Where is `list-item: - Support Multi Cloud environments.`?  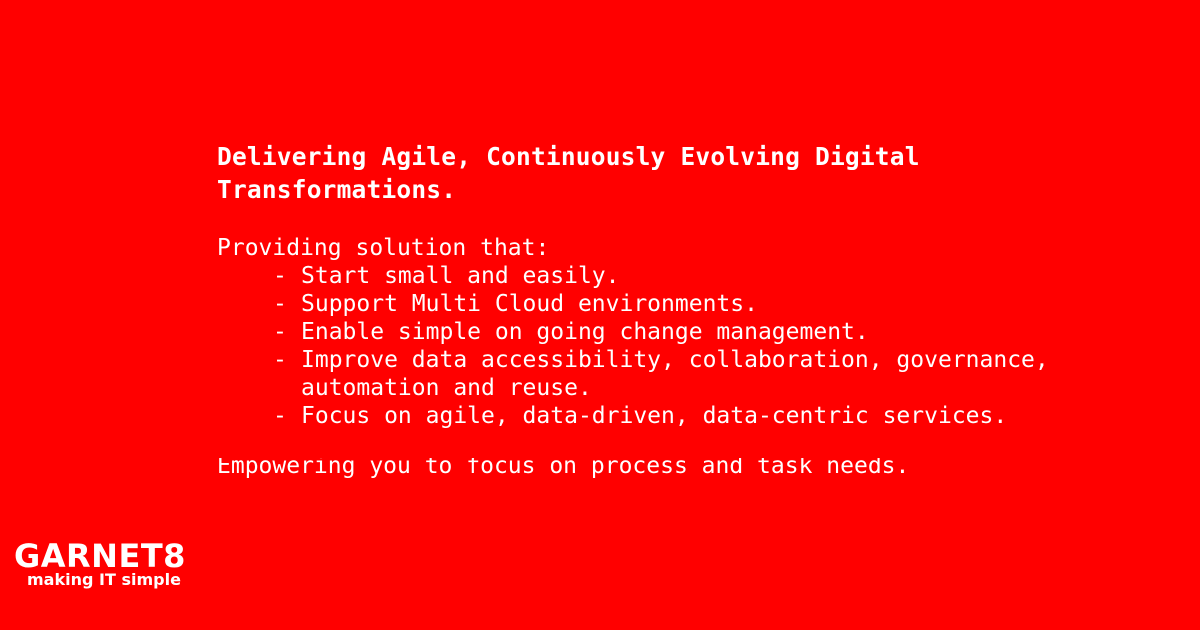
list-item: - Support Multi Cloud environments. is located at coordinates (695, 304).